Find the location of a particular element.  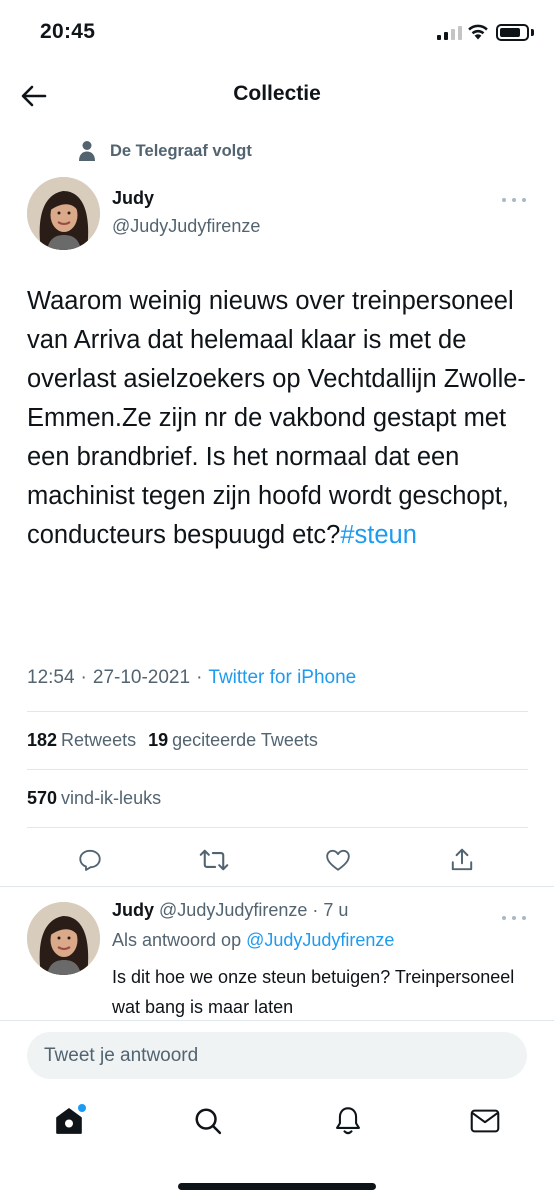

reply-header: Judy @JudyJudyfirenze · 7 u is located at coordinates (230, 910).